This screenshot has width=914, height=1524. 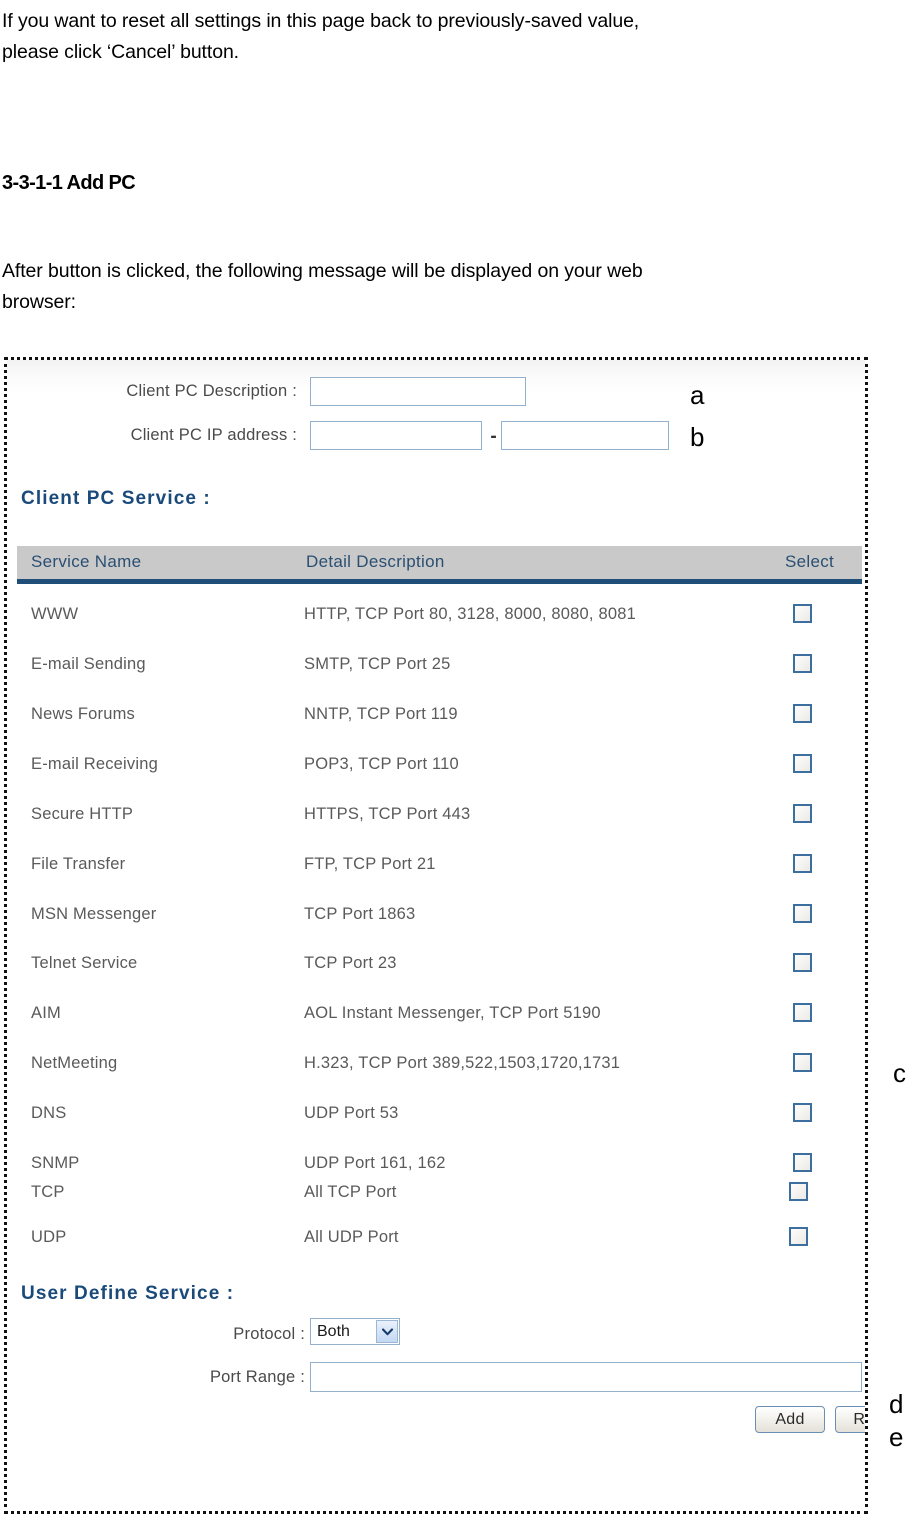 What do you see at coordinates (55, 614) in the screenshot?
I see `service-name-cell: WWW` at bounding box center [55, 614].